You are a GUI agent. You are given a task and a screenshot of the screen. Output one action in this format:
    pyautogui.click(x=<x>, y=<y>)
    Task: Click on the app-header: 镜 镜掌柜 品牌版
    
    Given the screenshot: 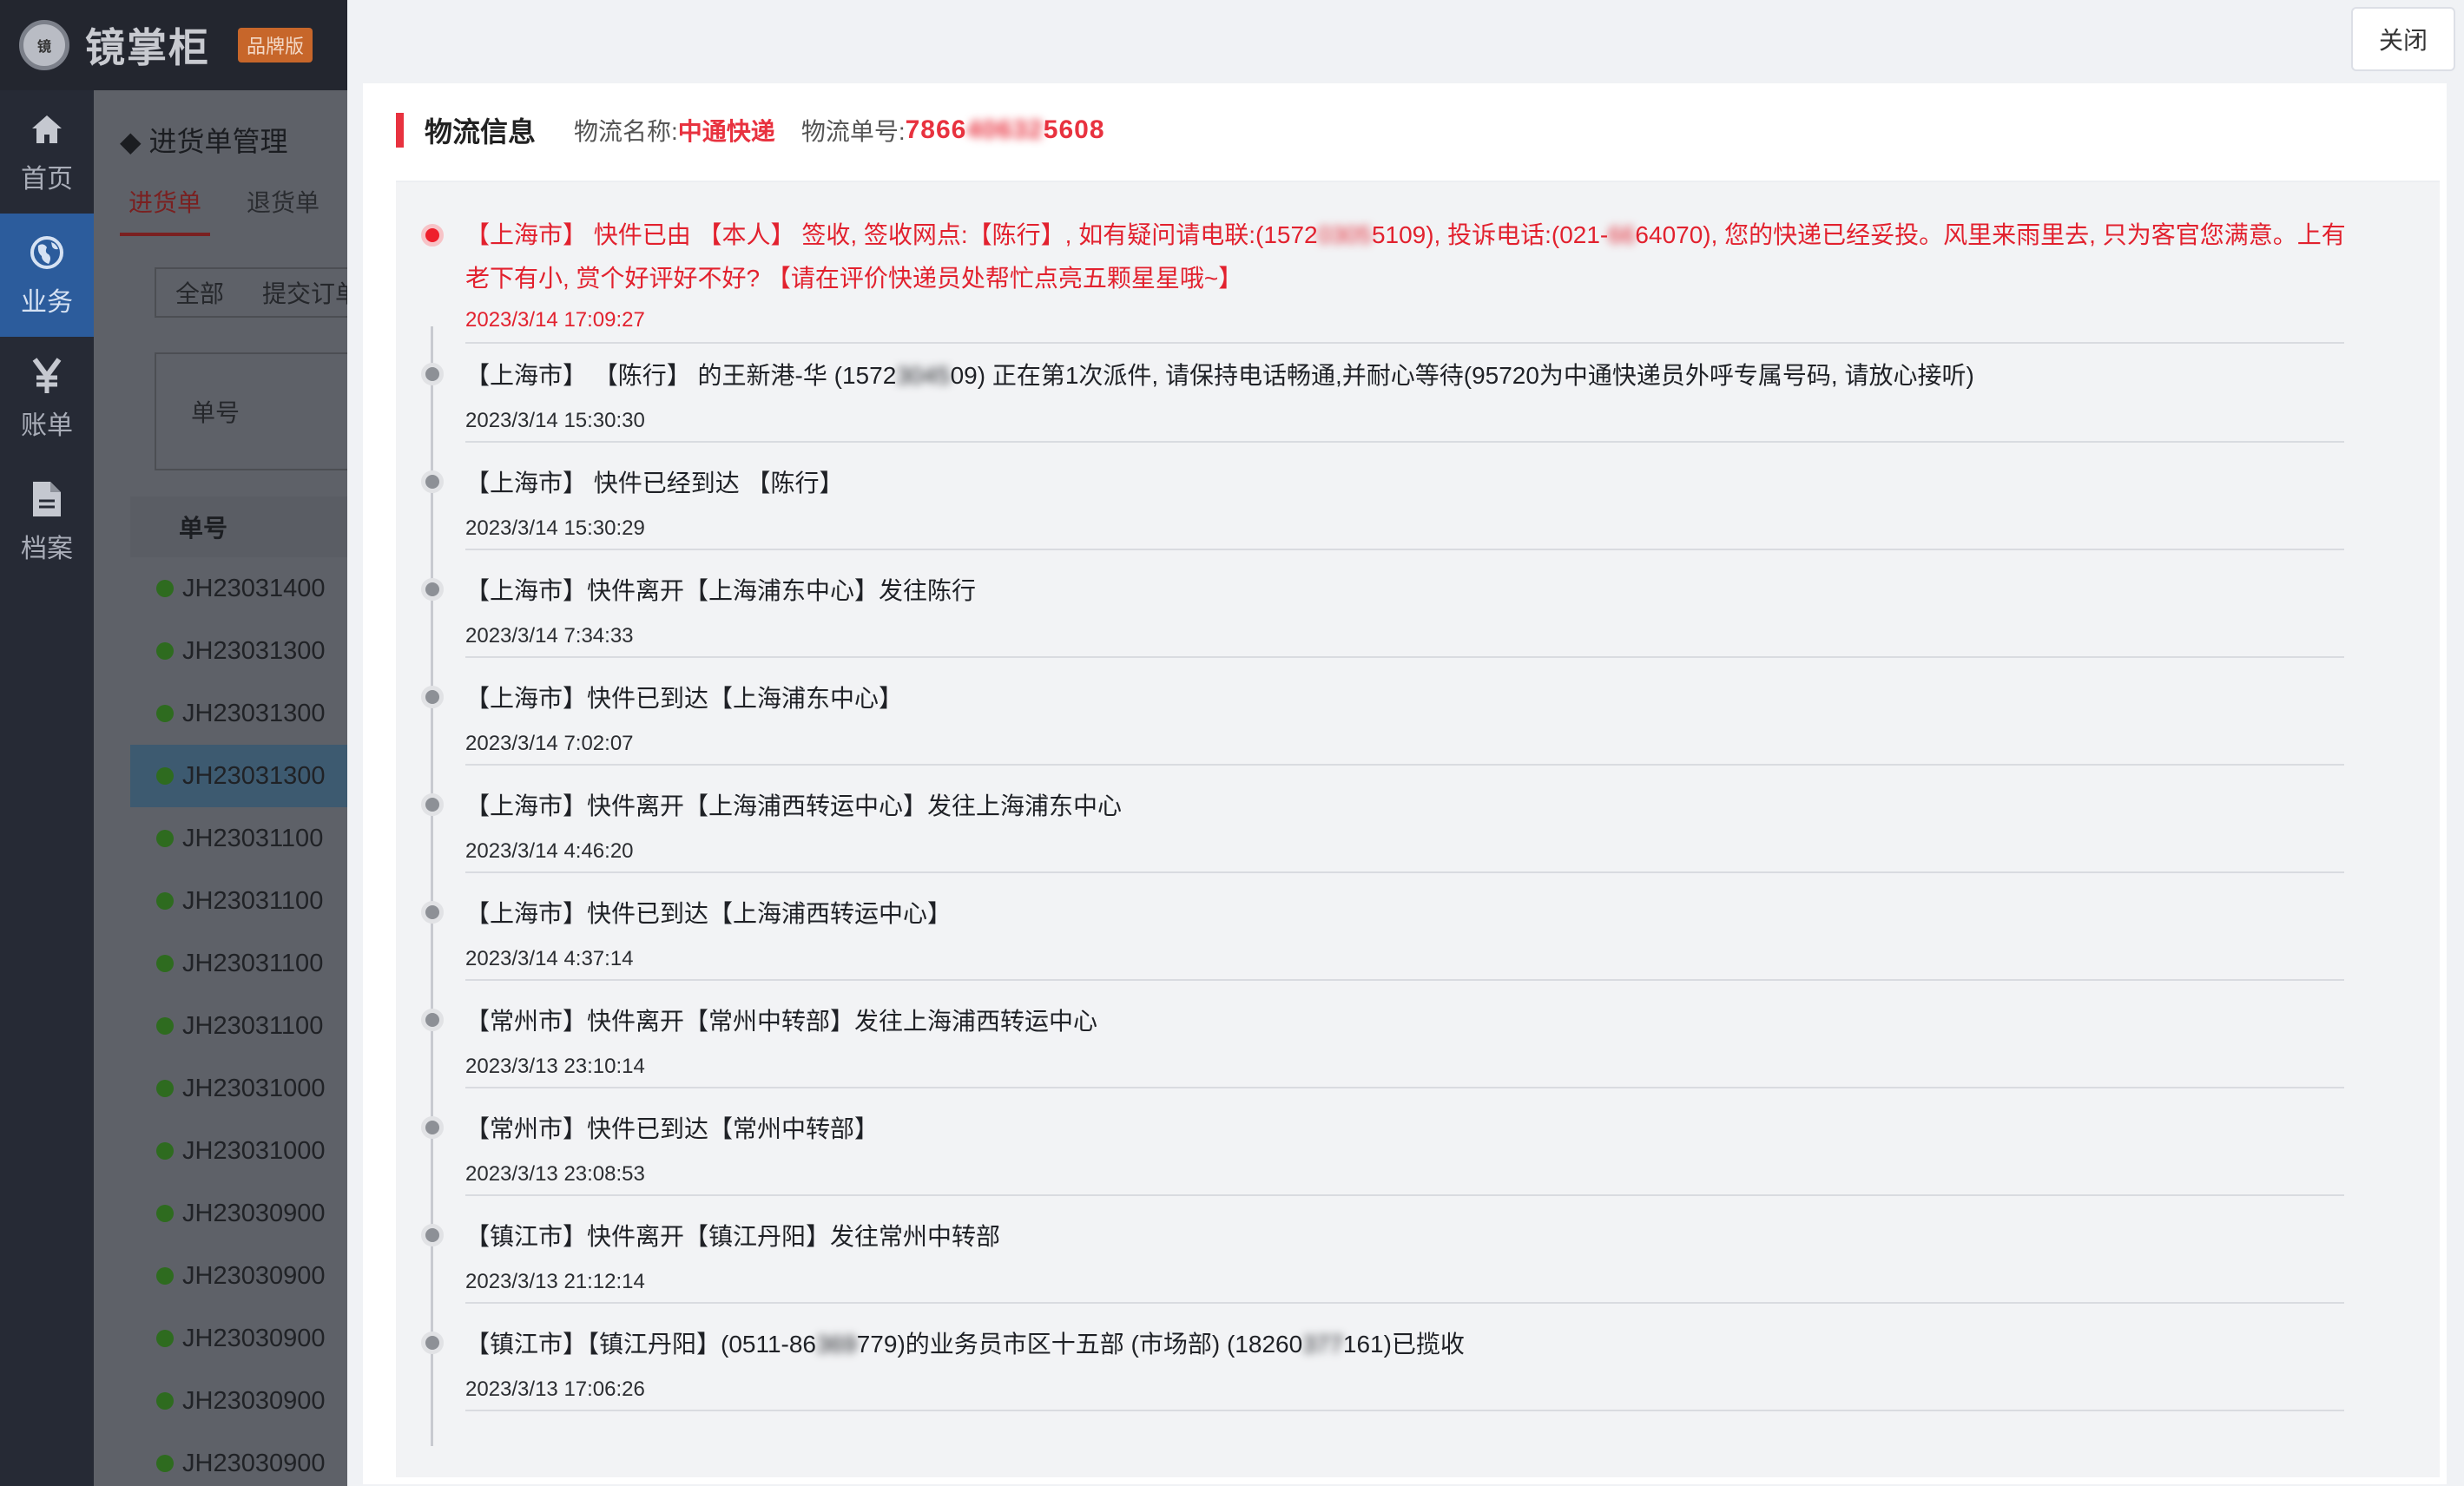 What is the action you would take?
    pyautogui.click(x=173, y=45)
    